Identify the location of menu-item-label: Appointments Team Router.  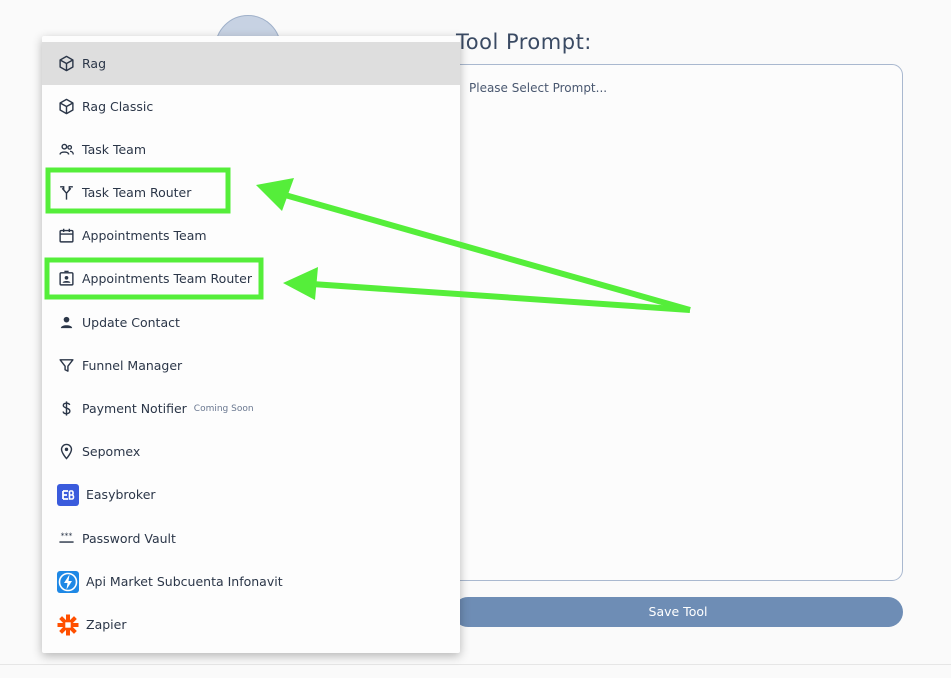
(167, 278).